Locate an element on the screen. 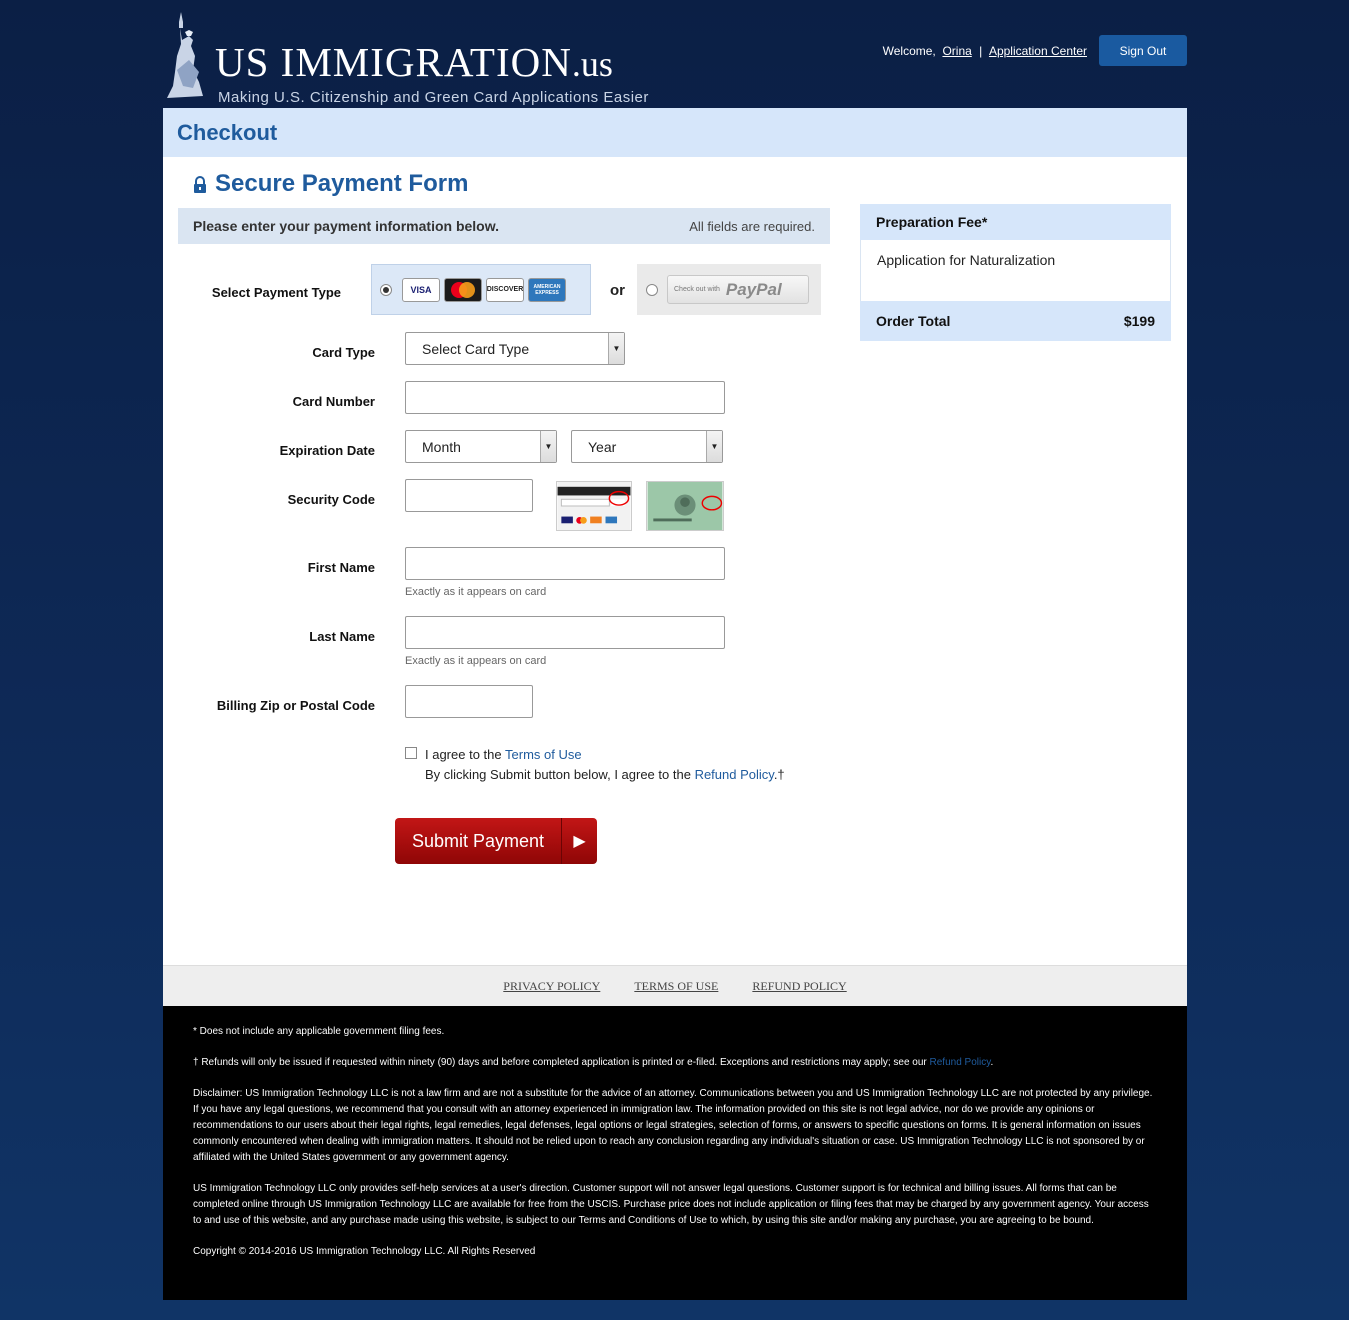 Image resolution: width=1349 pixels, height=1320 pixels. credit-card-option: VISA DISCOVER AMERICAN EXPRESS is located at coordinates (481, 289).